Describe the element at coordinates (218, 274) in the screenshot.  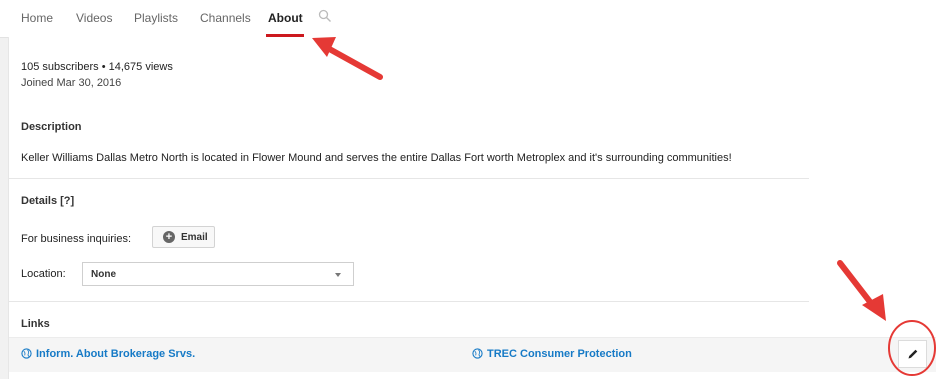
I see `location-select: None` at that location.